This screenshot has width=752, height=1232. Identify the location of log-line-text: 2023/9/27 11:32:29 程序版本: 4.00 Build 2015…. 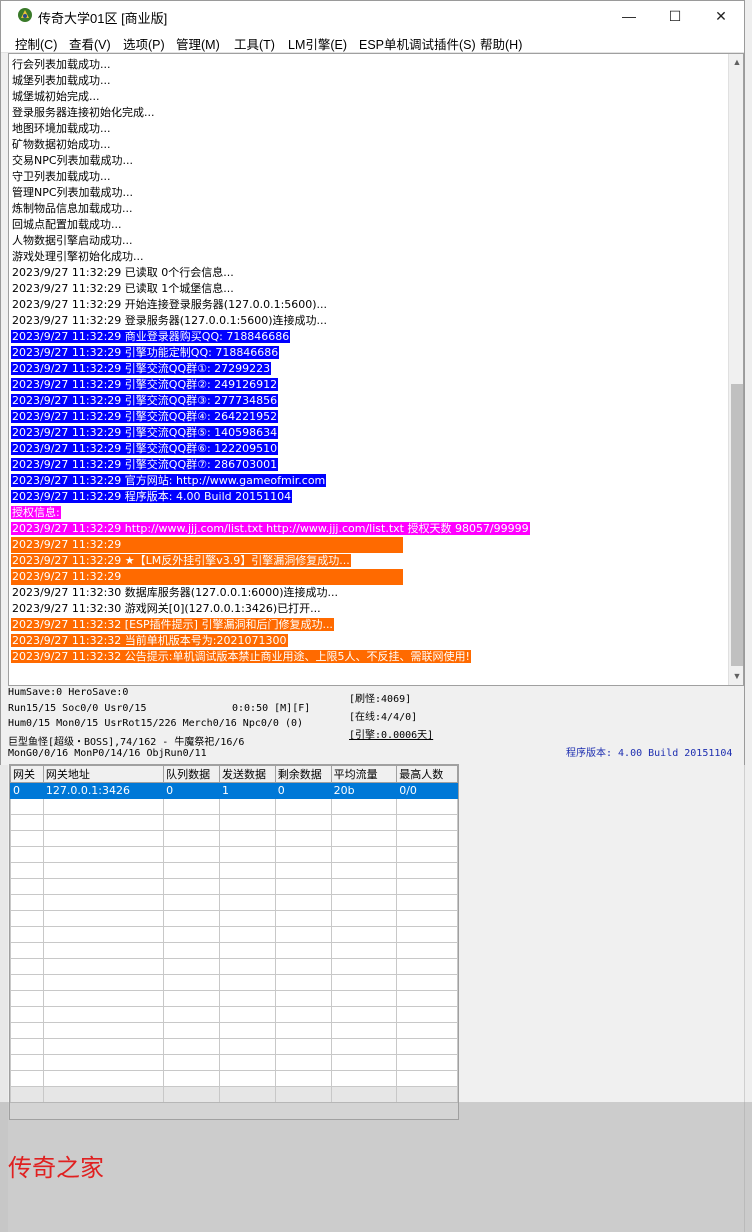
(152, 496).